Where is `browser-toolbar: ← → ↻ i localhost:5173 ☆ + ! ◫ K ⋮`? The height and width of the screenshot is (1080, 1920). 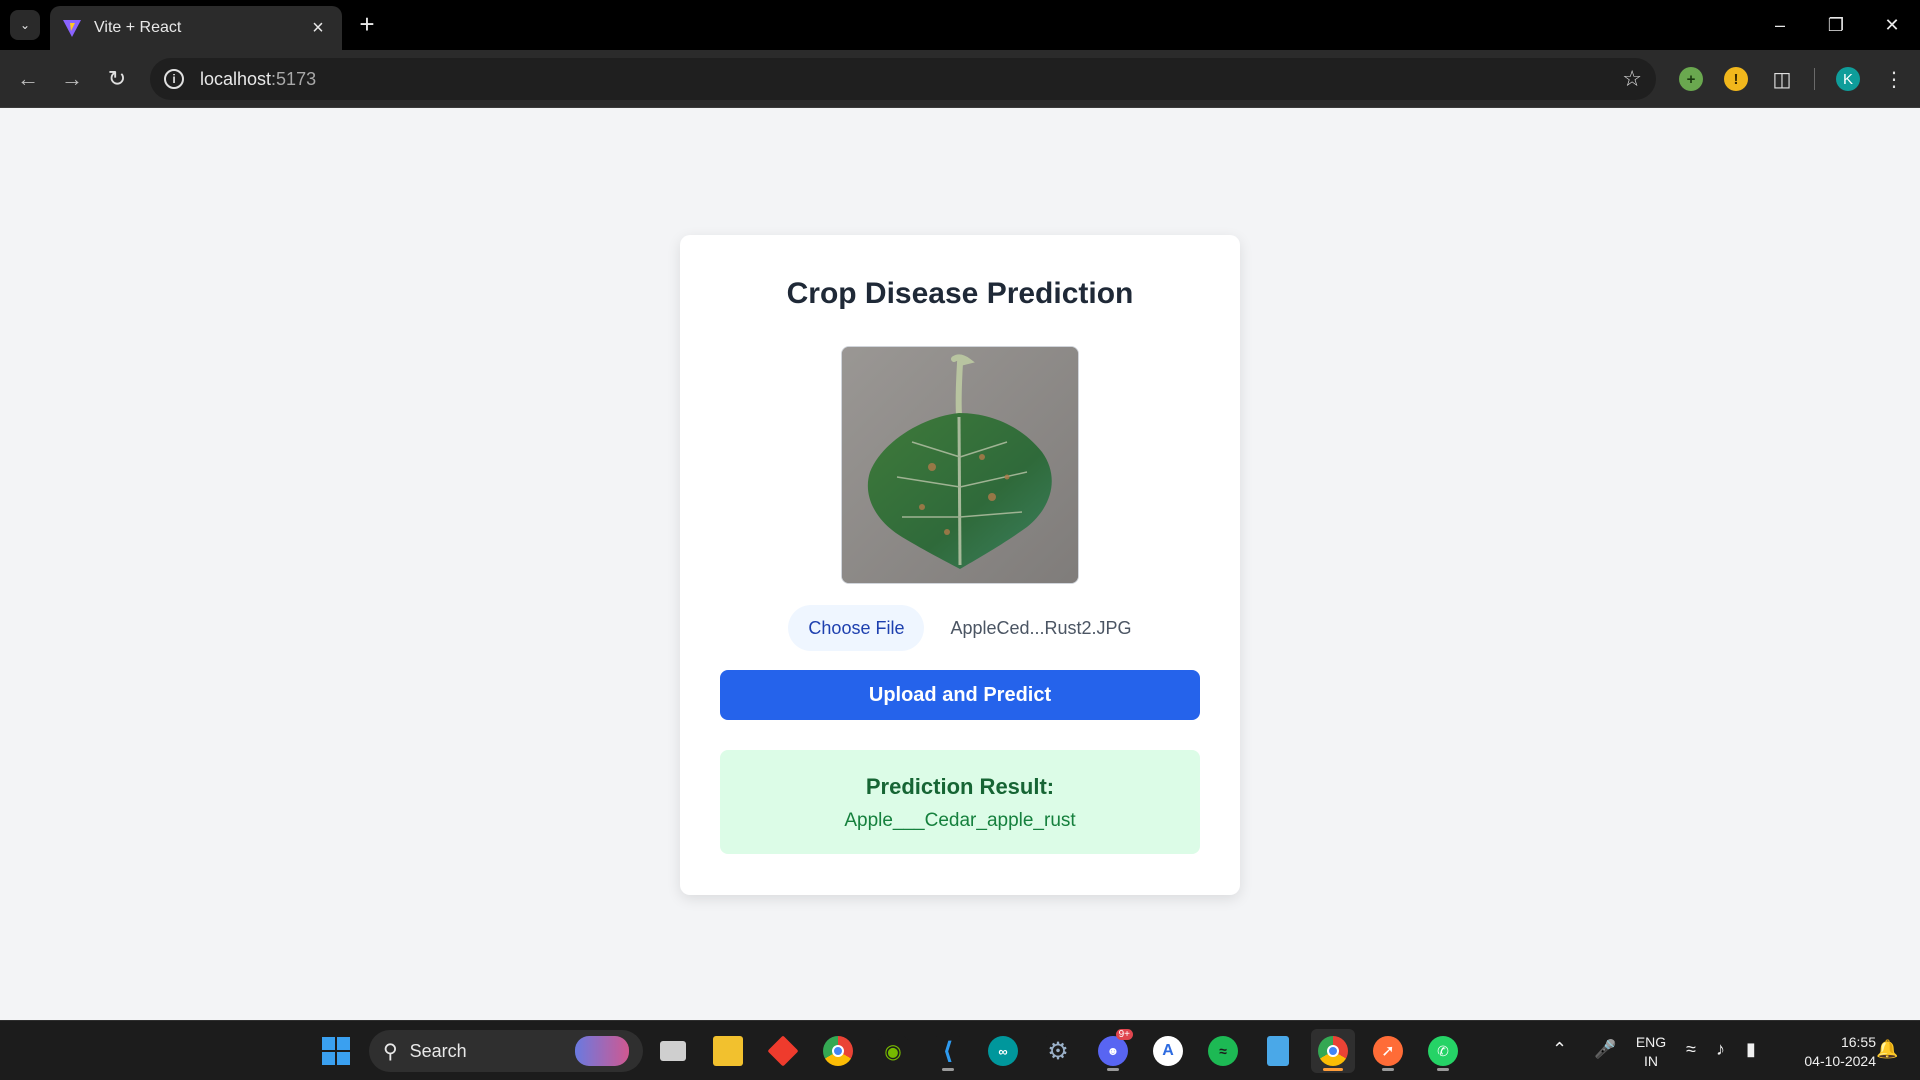
browser-toolbar: ← → ↻ i localhost:5173 ☆ + ! ◫ K ⋮ is located at coordinates (960, 79).